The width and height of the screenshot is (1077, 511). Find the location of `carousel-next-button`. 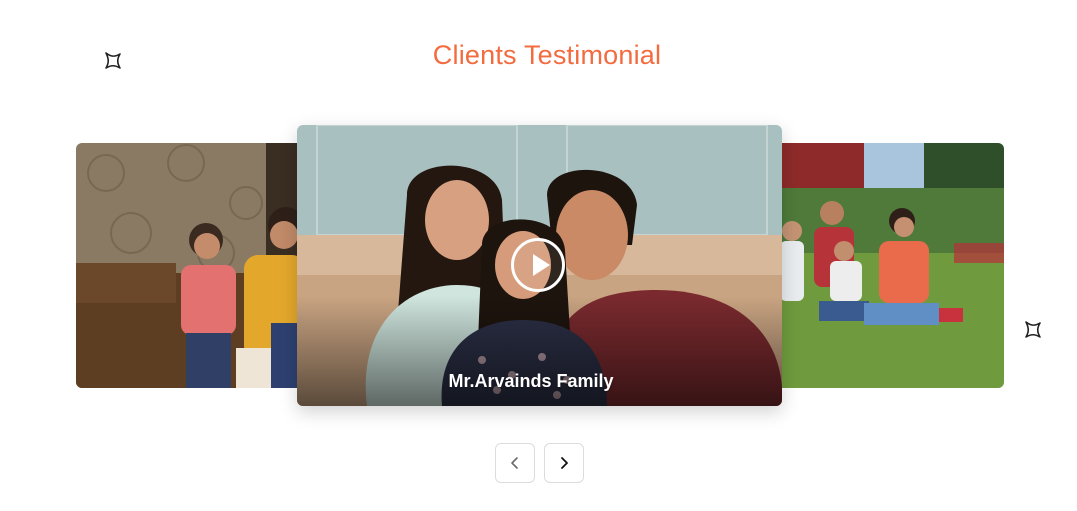

carousel-next-button is located at coordinates (564, 463).